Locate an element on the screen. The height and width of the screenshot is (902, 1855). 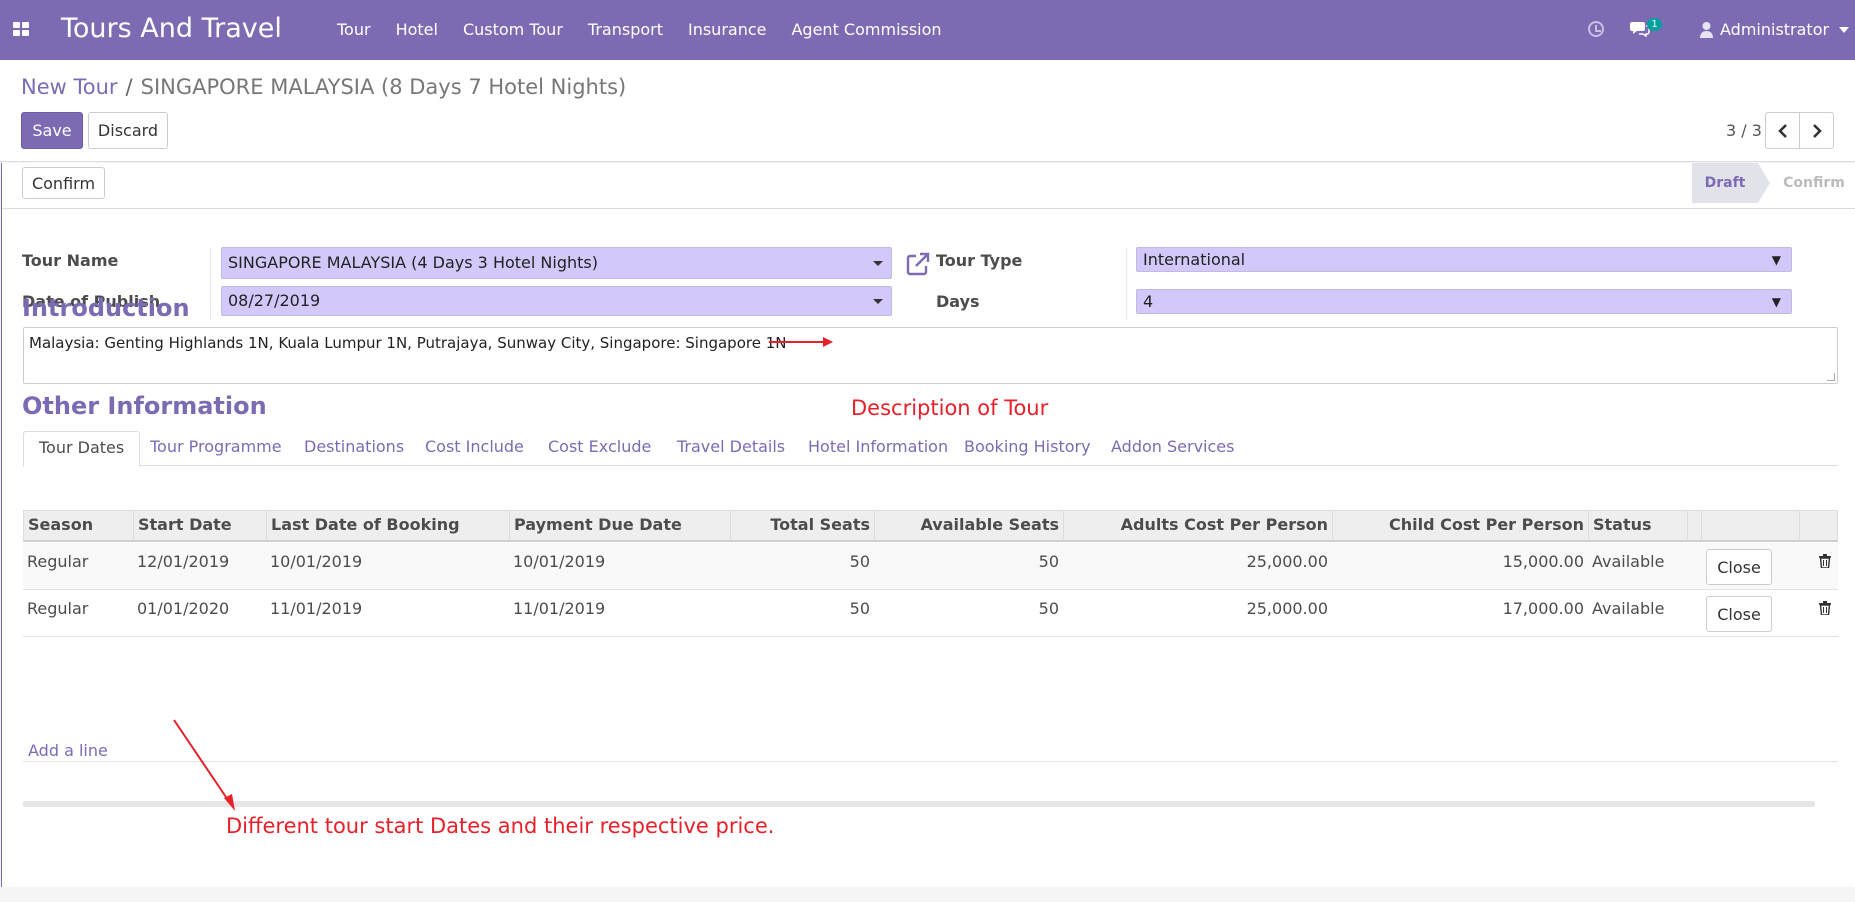
breadcrumb-parent: New Tour is located at coordinates (69, 87).